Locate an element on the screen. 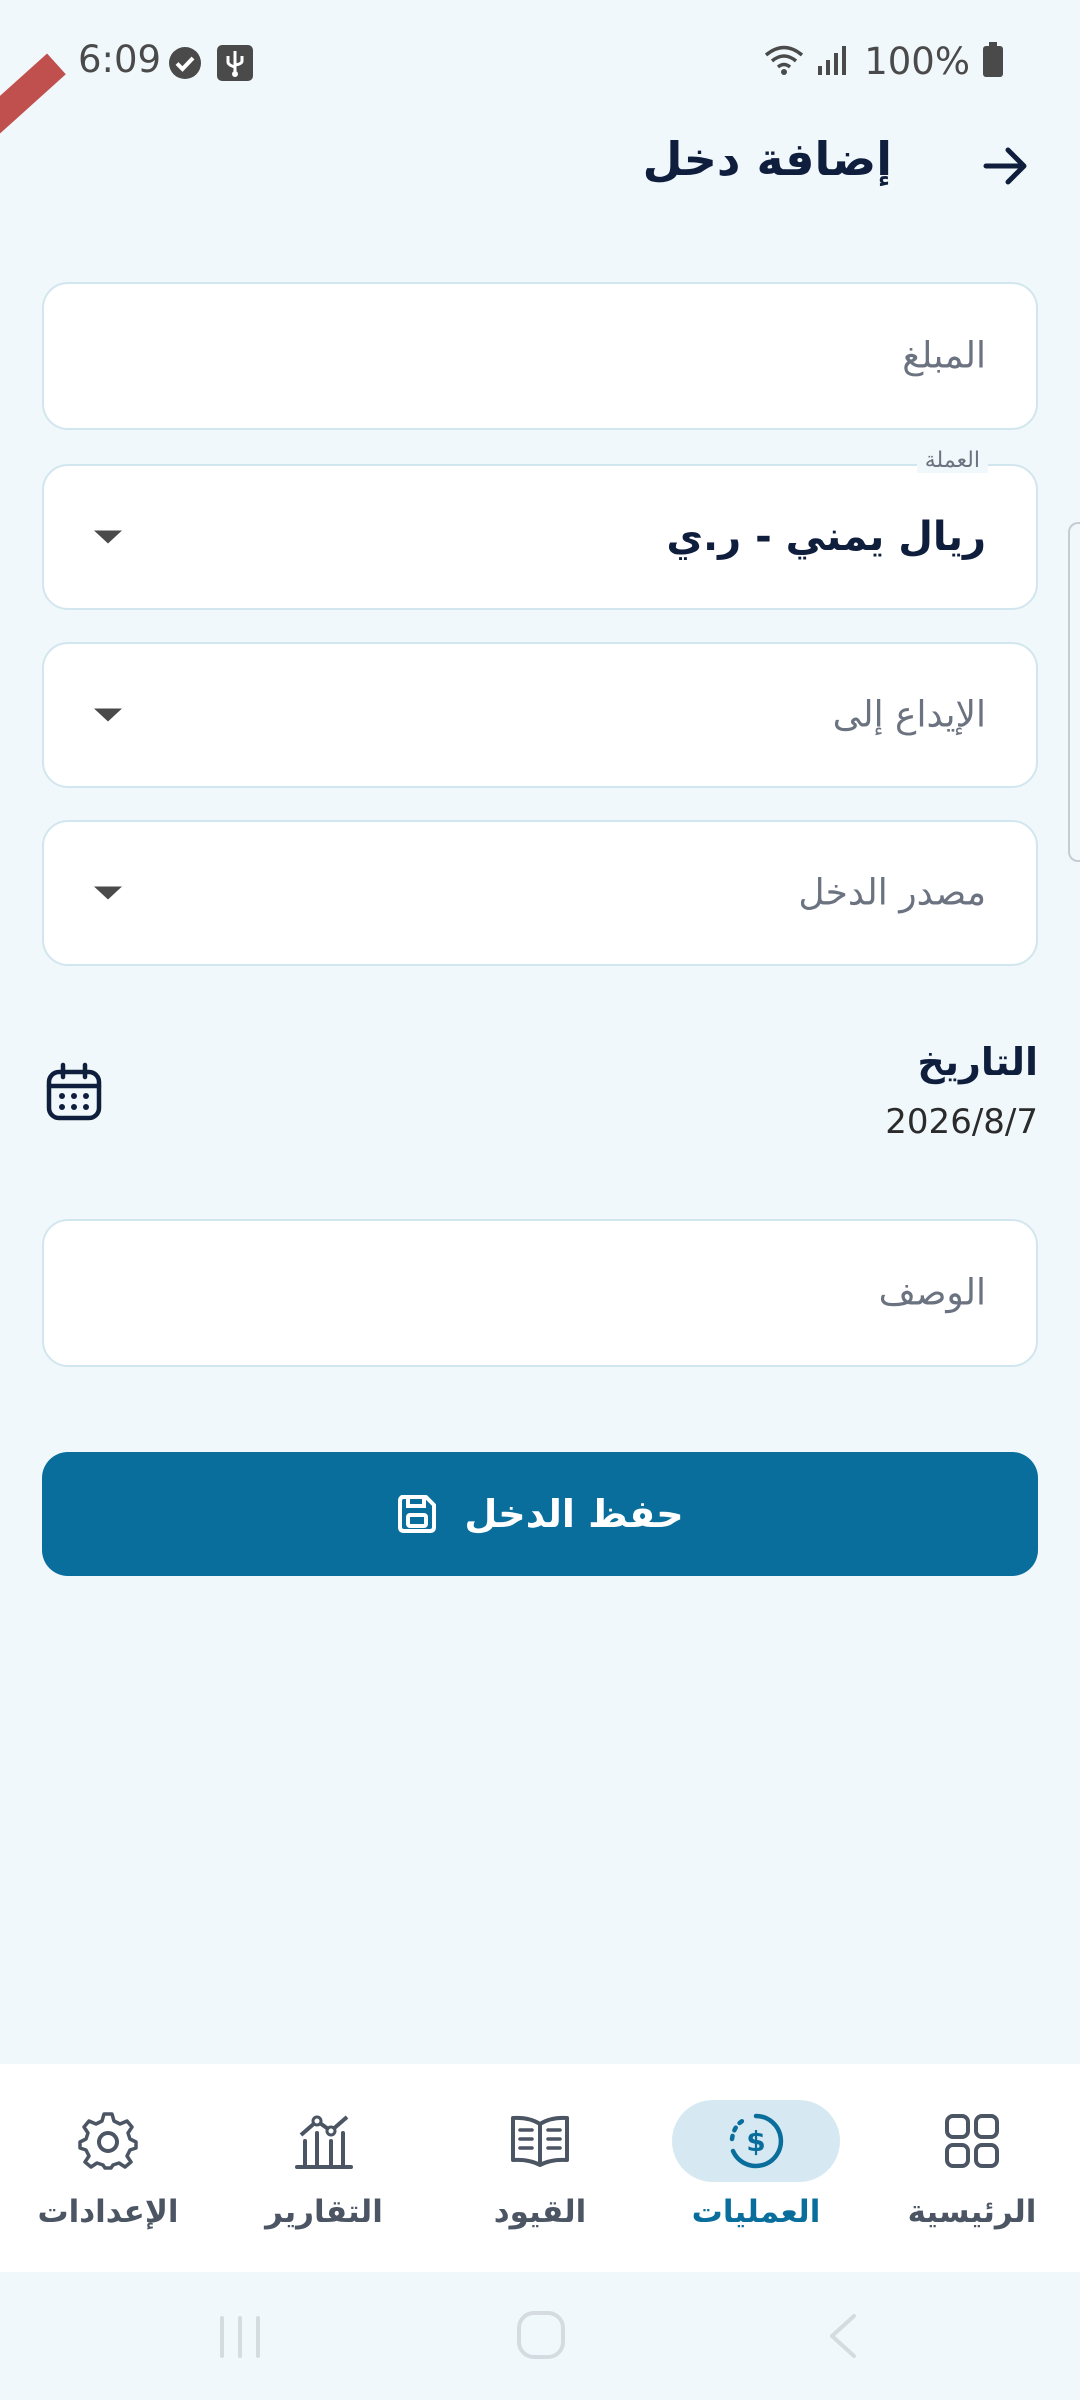 Image resolution: width=1080 pixels, height=2400 pixels. battery-percent: 100% is located at coordinates (917, 61).